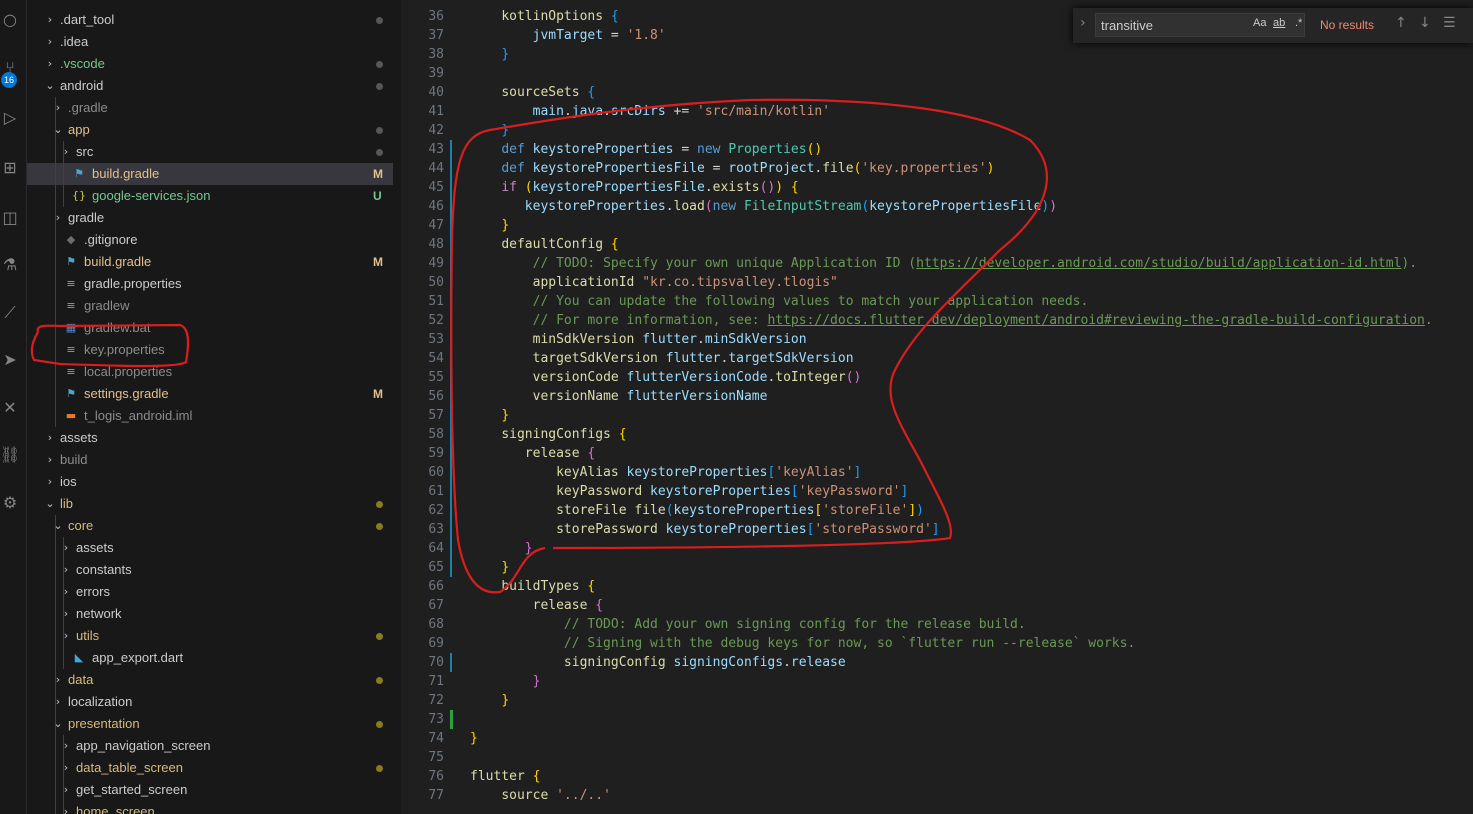 Image resolution: width=1473 pixels, height=814 pixels. I want to click on code-line: 70 signingConfig signingConfigs.release, so click(937, 662).